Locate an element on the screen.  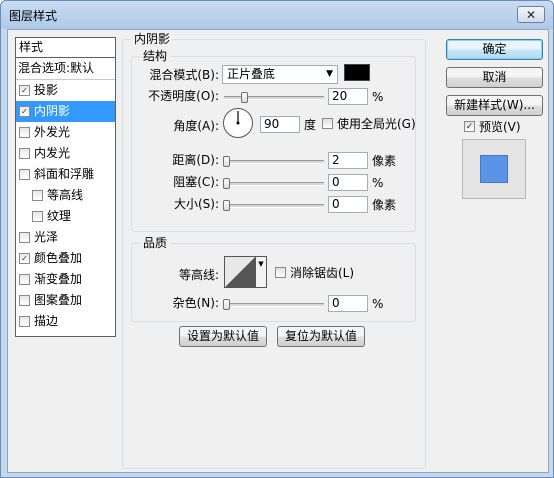
quality-group: 品质 等高线: ▼ 消除锯齿(L) 杂色(N): 0 % is located at coordinates (273, 279).